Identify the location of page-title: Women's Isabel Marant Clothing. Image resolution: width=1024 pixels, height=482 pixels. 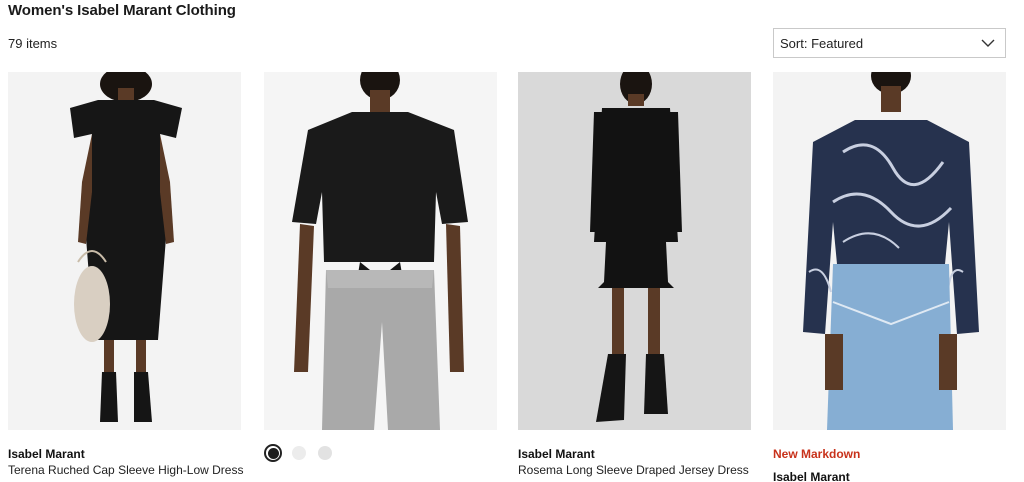
(122, 10).